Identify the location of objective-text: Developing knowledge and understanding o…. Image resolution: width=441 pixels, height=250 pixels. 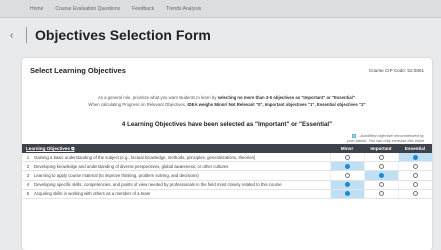
(131, 166).